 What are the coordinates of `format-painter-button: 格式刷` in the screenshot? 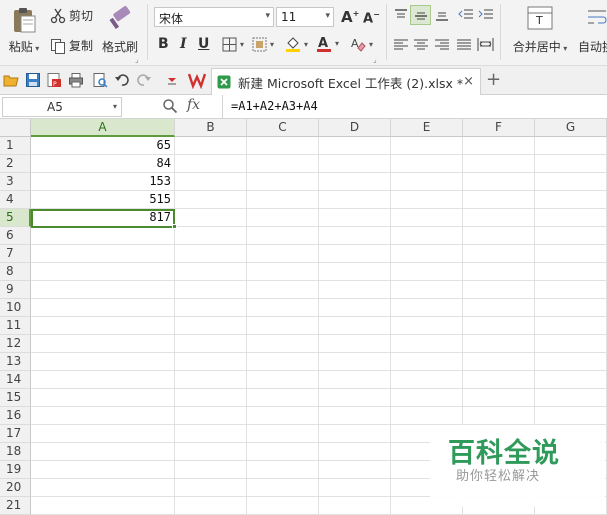 It's located at (120, 30).